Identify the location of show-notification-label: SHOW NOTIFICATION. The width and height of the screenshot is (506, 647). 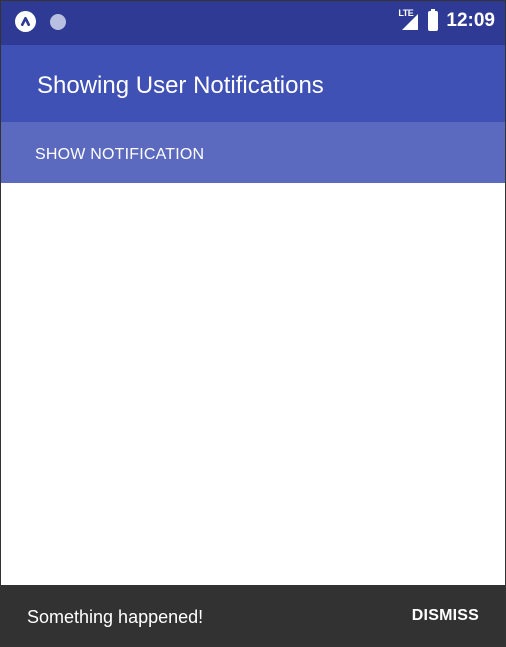
(120, 154).